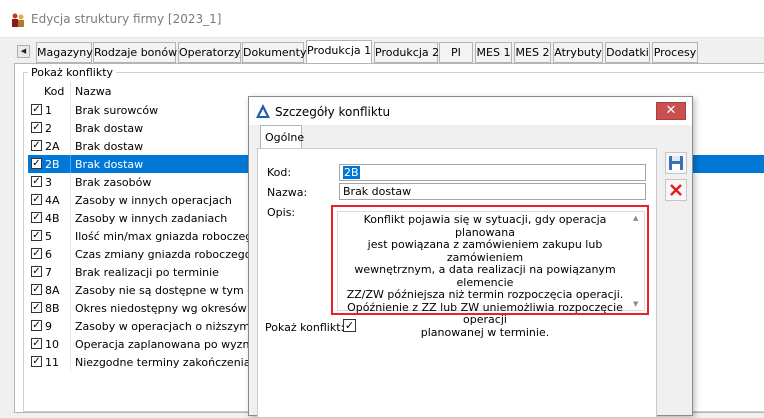 This screenshot has width=764, height=418. What do you see at coordinates (339, 52) in the screenshot?
I see `tab-produkcja-1: Produkcja 1` at bounding box center [339, 52].